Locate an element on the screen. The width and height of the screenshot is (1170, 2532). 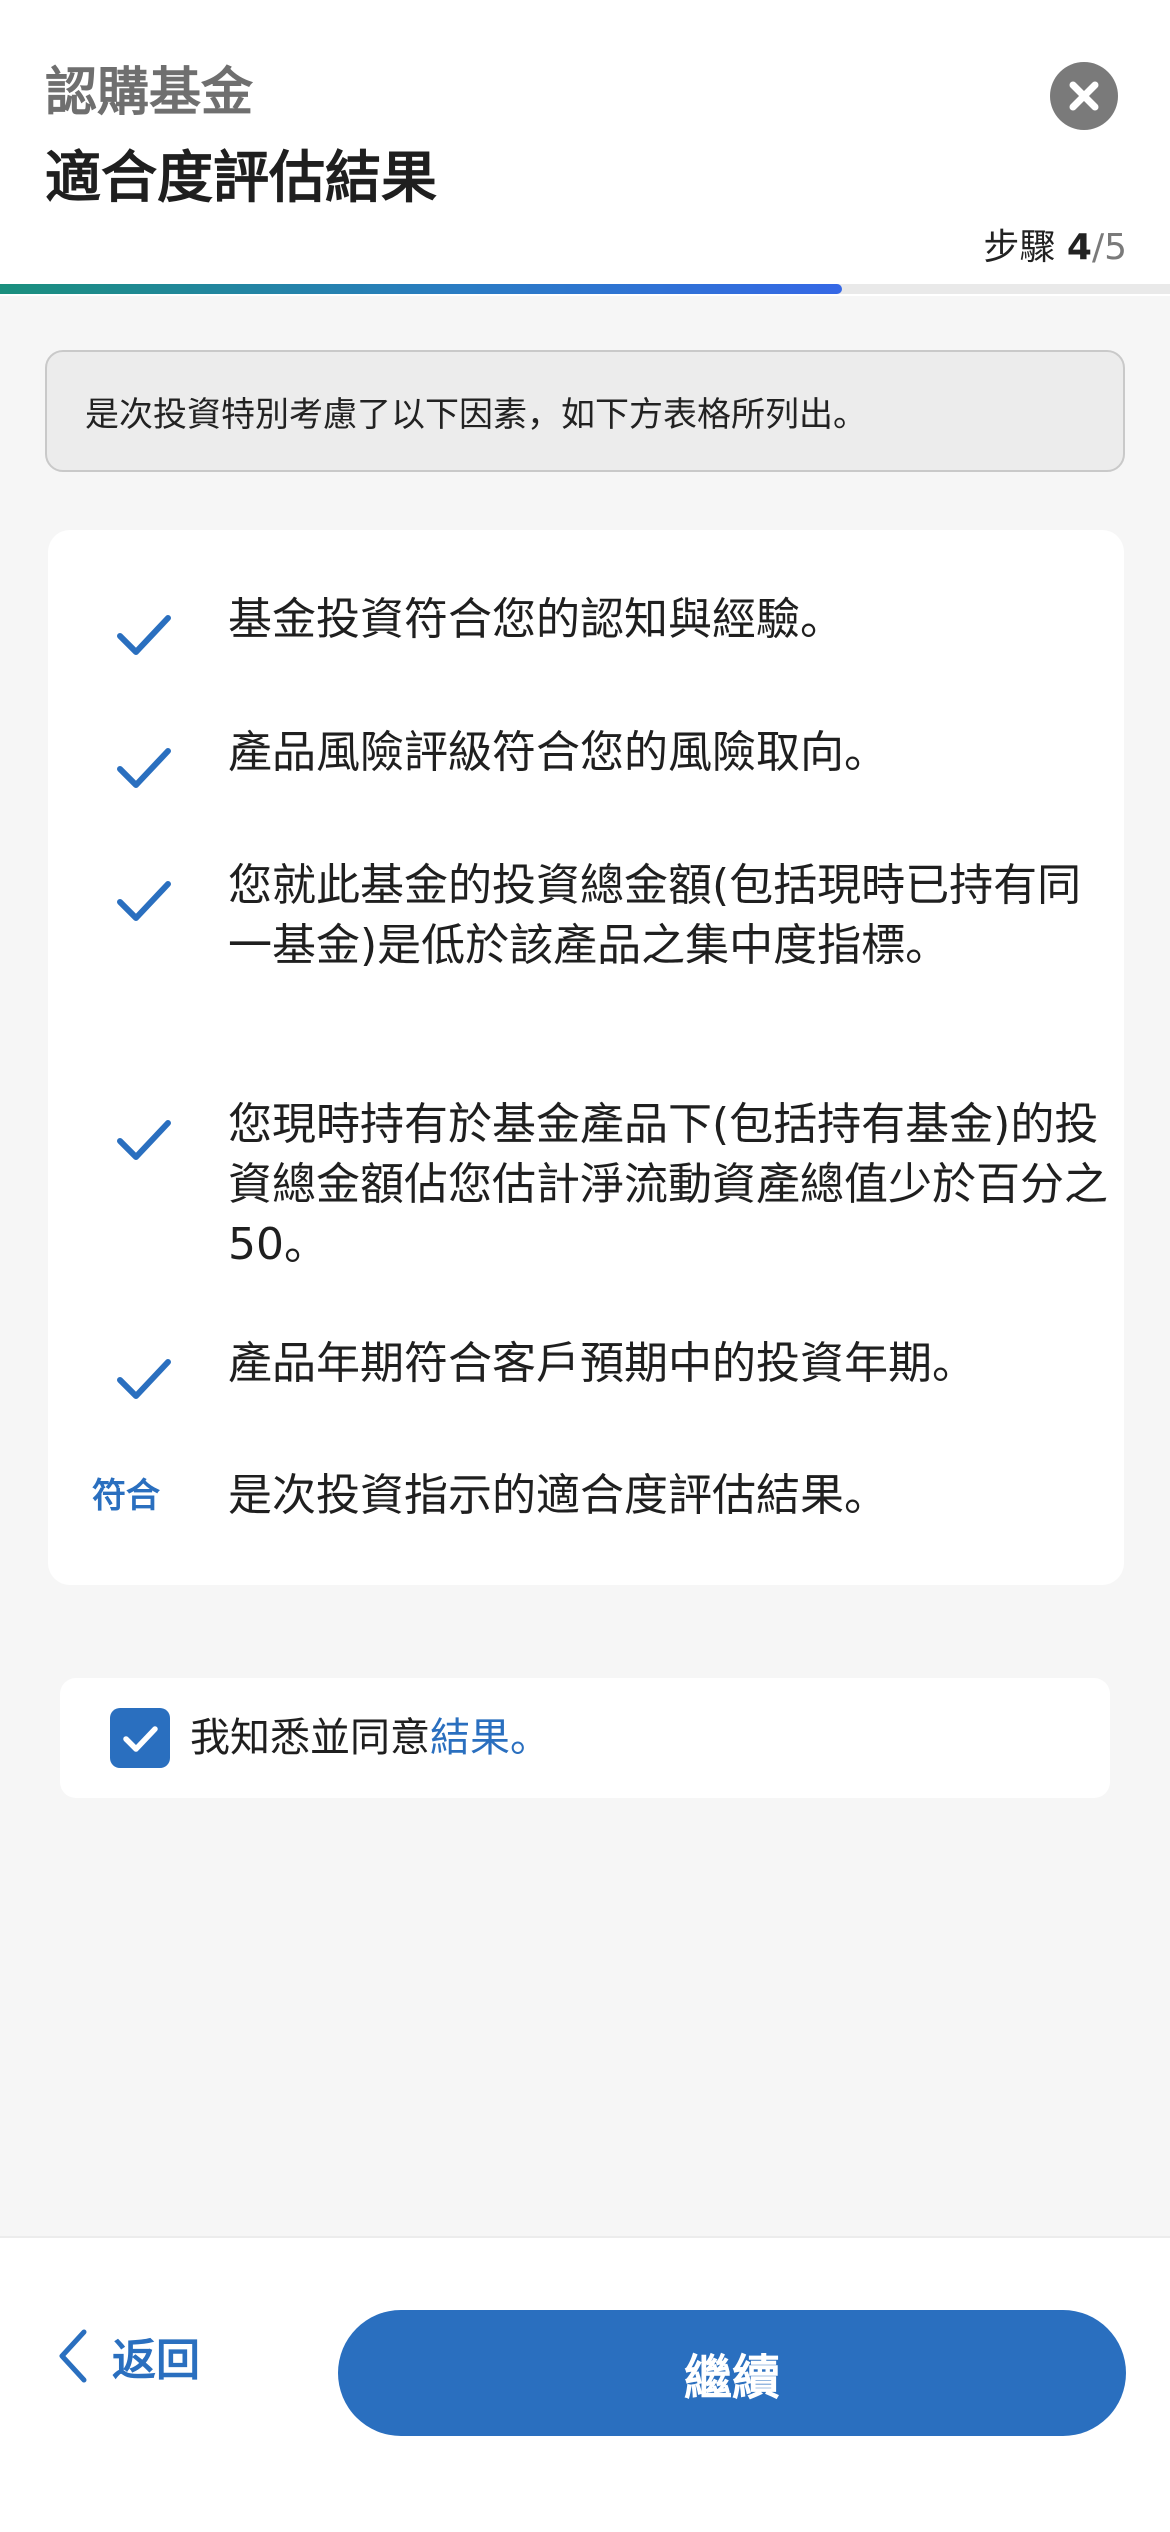
continue-label: 繼續 is located at coordinates (731, 2378).